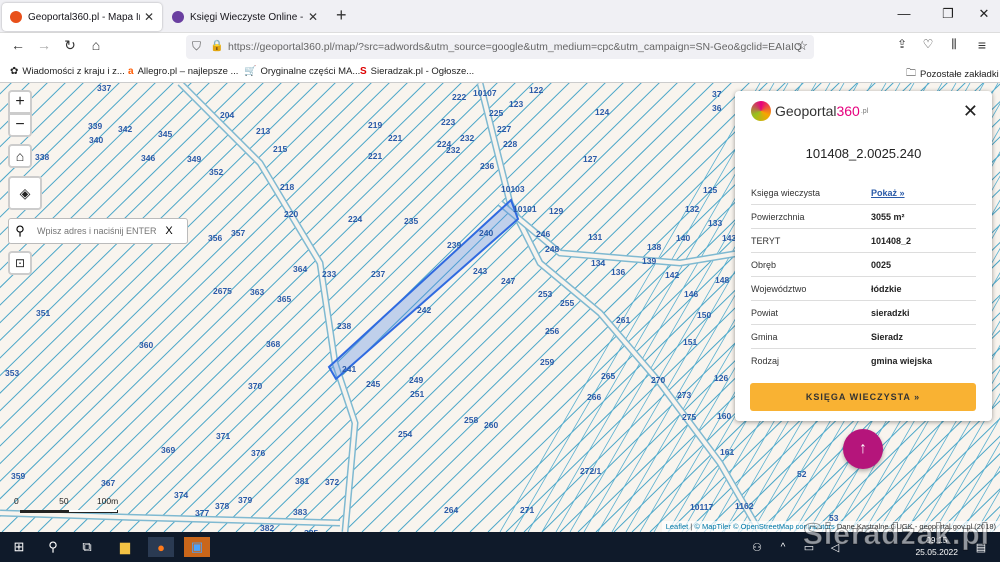 This screenshot has height=562, width=1000. I want to click on ksiega-wieczysta-button: KSIĘGA WIECZYSTA », so click(863, 397).